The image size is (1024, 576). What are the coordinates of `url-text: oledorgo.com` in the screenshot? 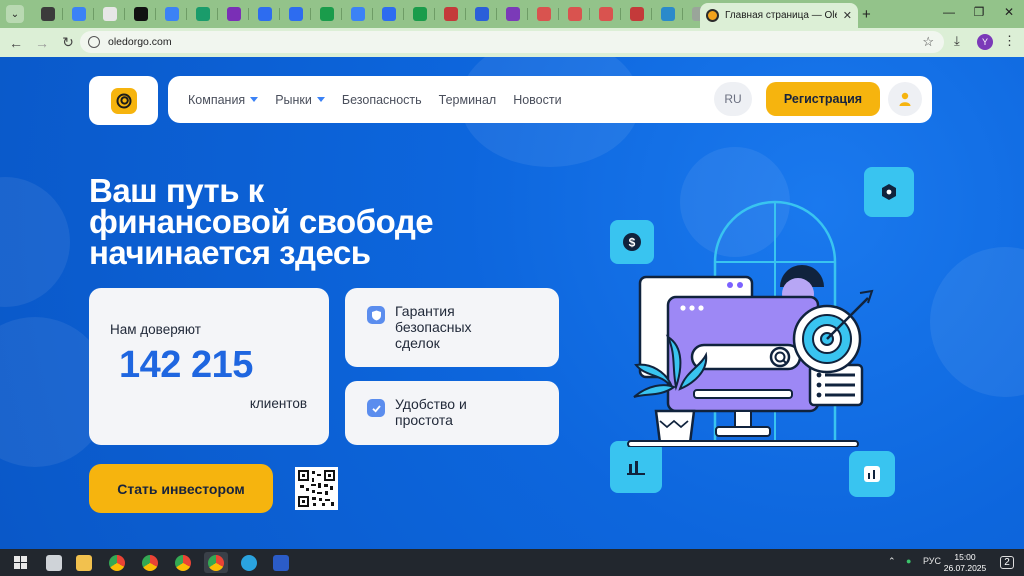 It's located at (140, 42).